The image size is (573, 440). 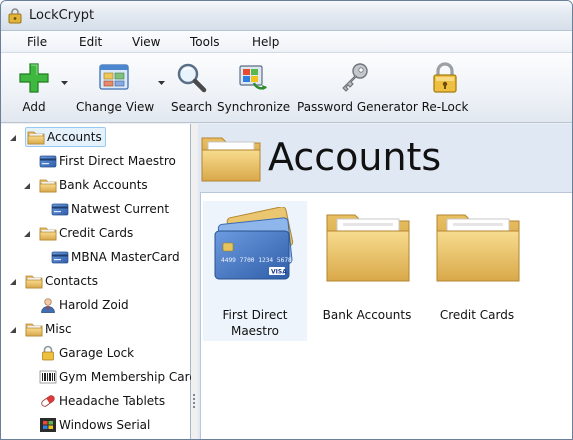 I want to click on change-view-button: Change View, so click(x=115, y=89).